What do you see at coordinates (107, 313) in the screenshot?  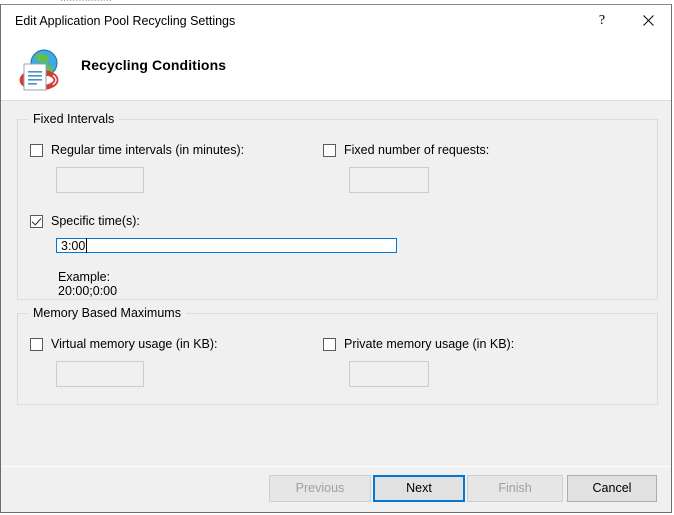 I see `group-memory-based-maximums-title: Memory Based Maximums` at bounding box center [107, 313].